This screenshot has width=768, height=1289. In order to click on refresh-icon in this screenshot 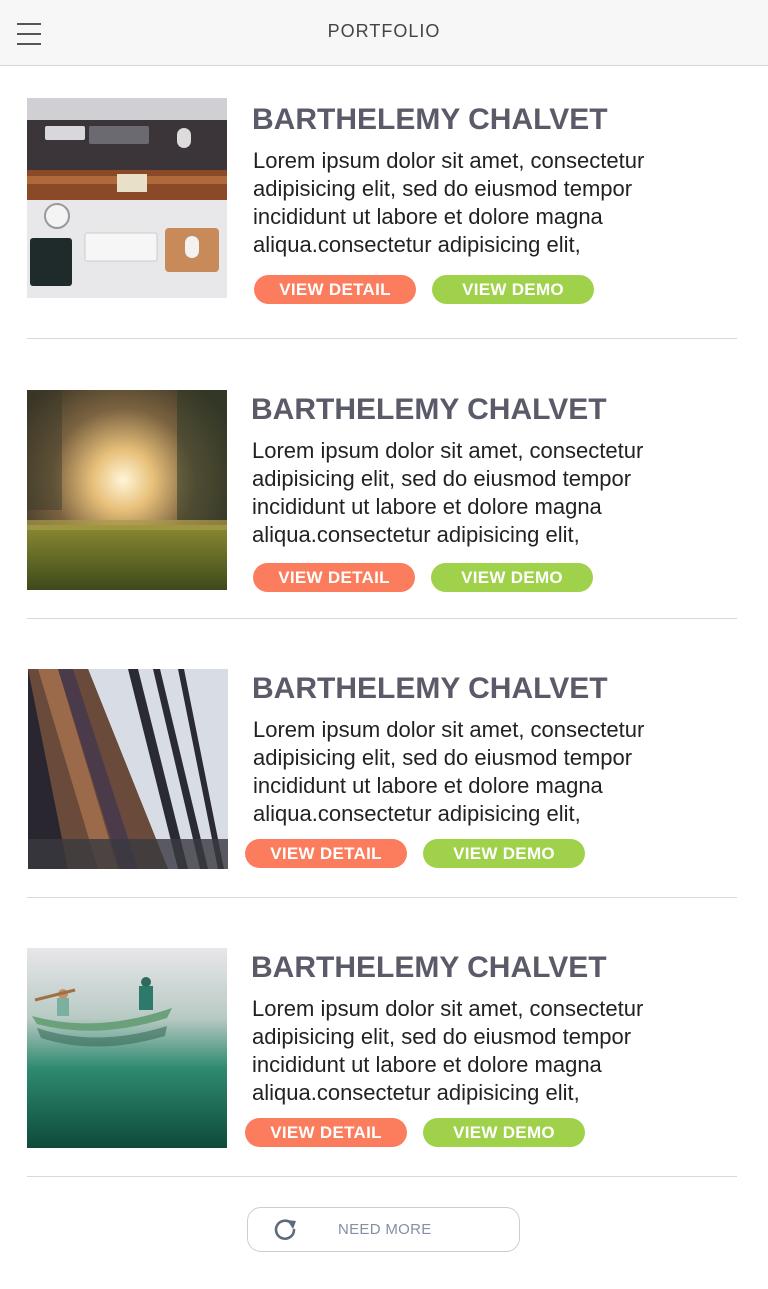, I will do `click(285, 1229)`.